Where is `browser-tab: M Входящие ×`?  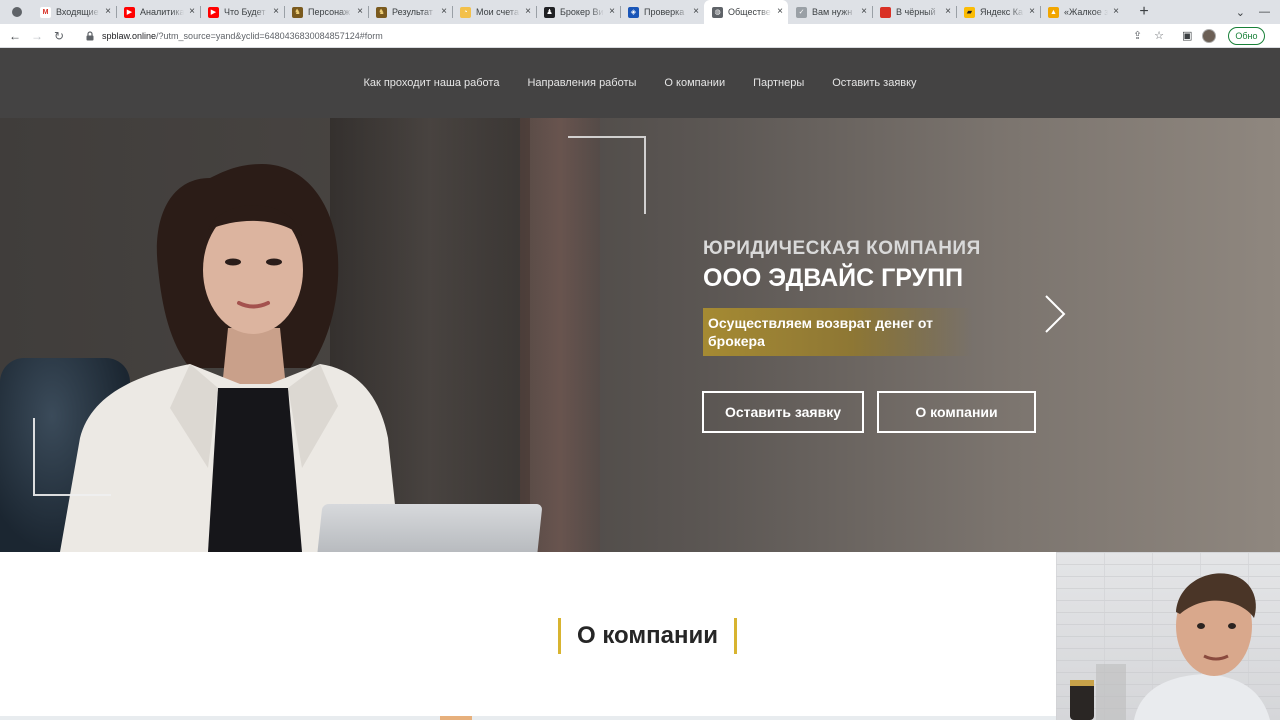
browser-tab: M Входящие × is located at coordinates (74, 12).